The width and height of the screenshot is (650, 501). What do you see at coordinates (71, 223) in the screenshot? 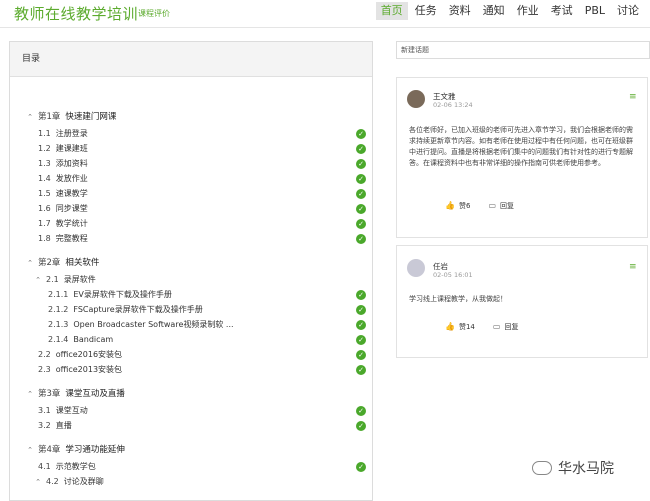
I see `toc-title: 教学统计` at bounding box center [71, 223].